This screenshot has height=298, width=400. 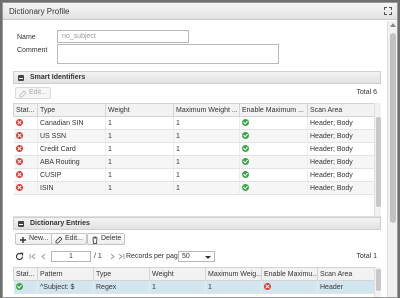 What do you see at coordinates (112, 256) in the screenshot?
I see `next-page-icon` at bounding box center [112, 256].